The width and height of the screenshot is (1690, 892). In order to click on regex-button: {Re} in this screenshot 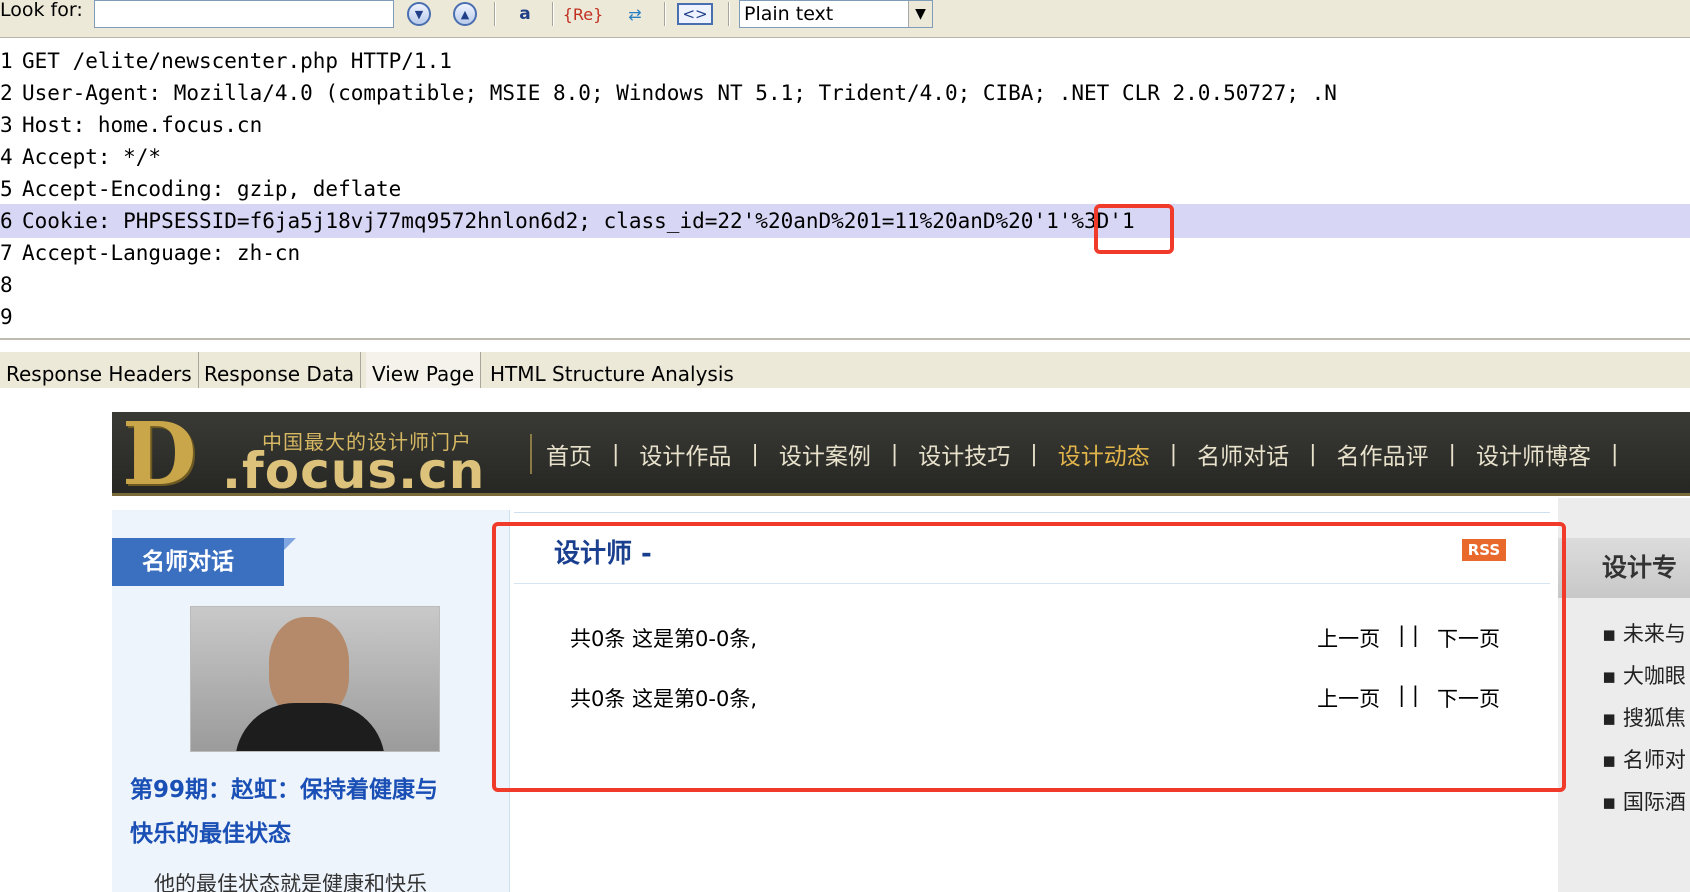, I will do `click(583, 14)`.